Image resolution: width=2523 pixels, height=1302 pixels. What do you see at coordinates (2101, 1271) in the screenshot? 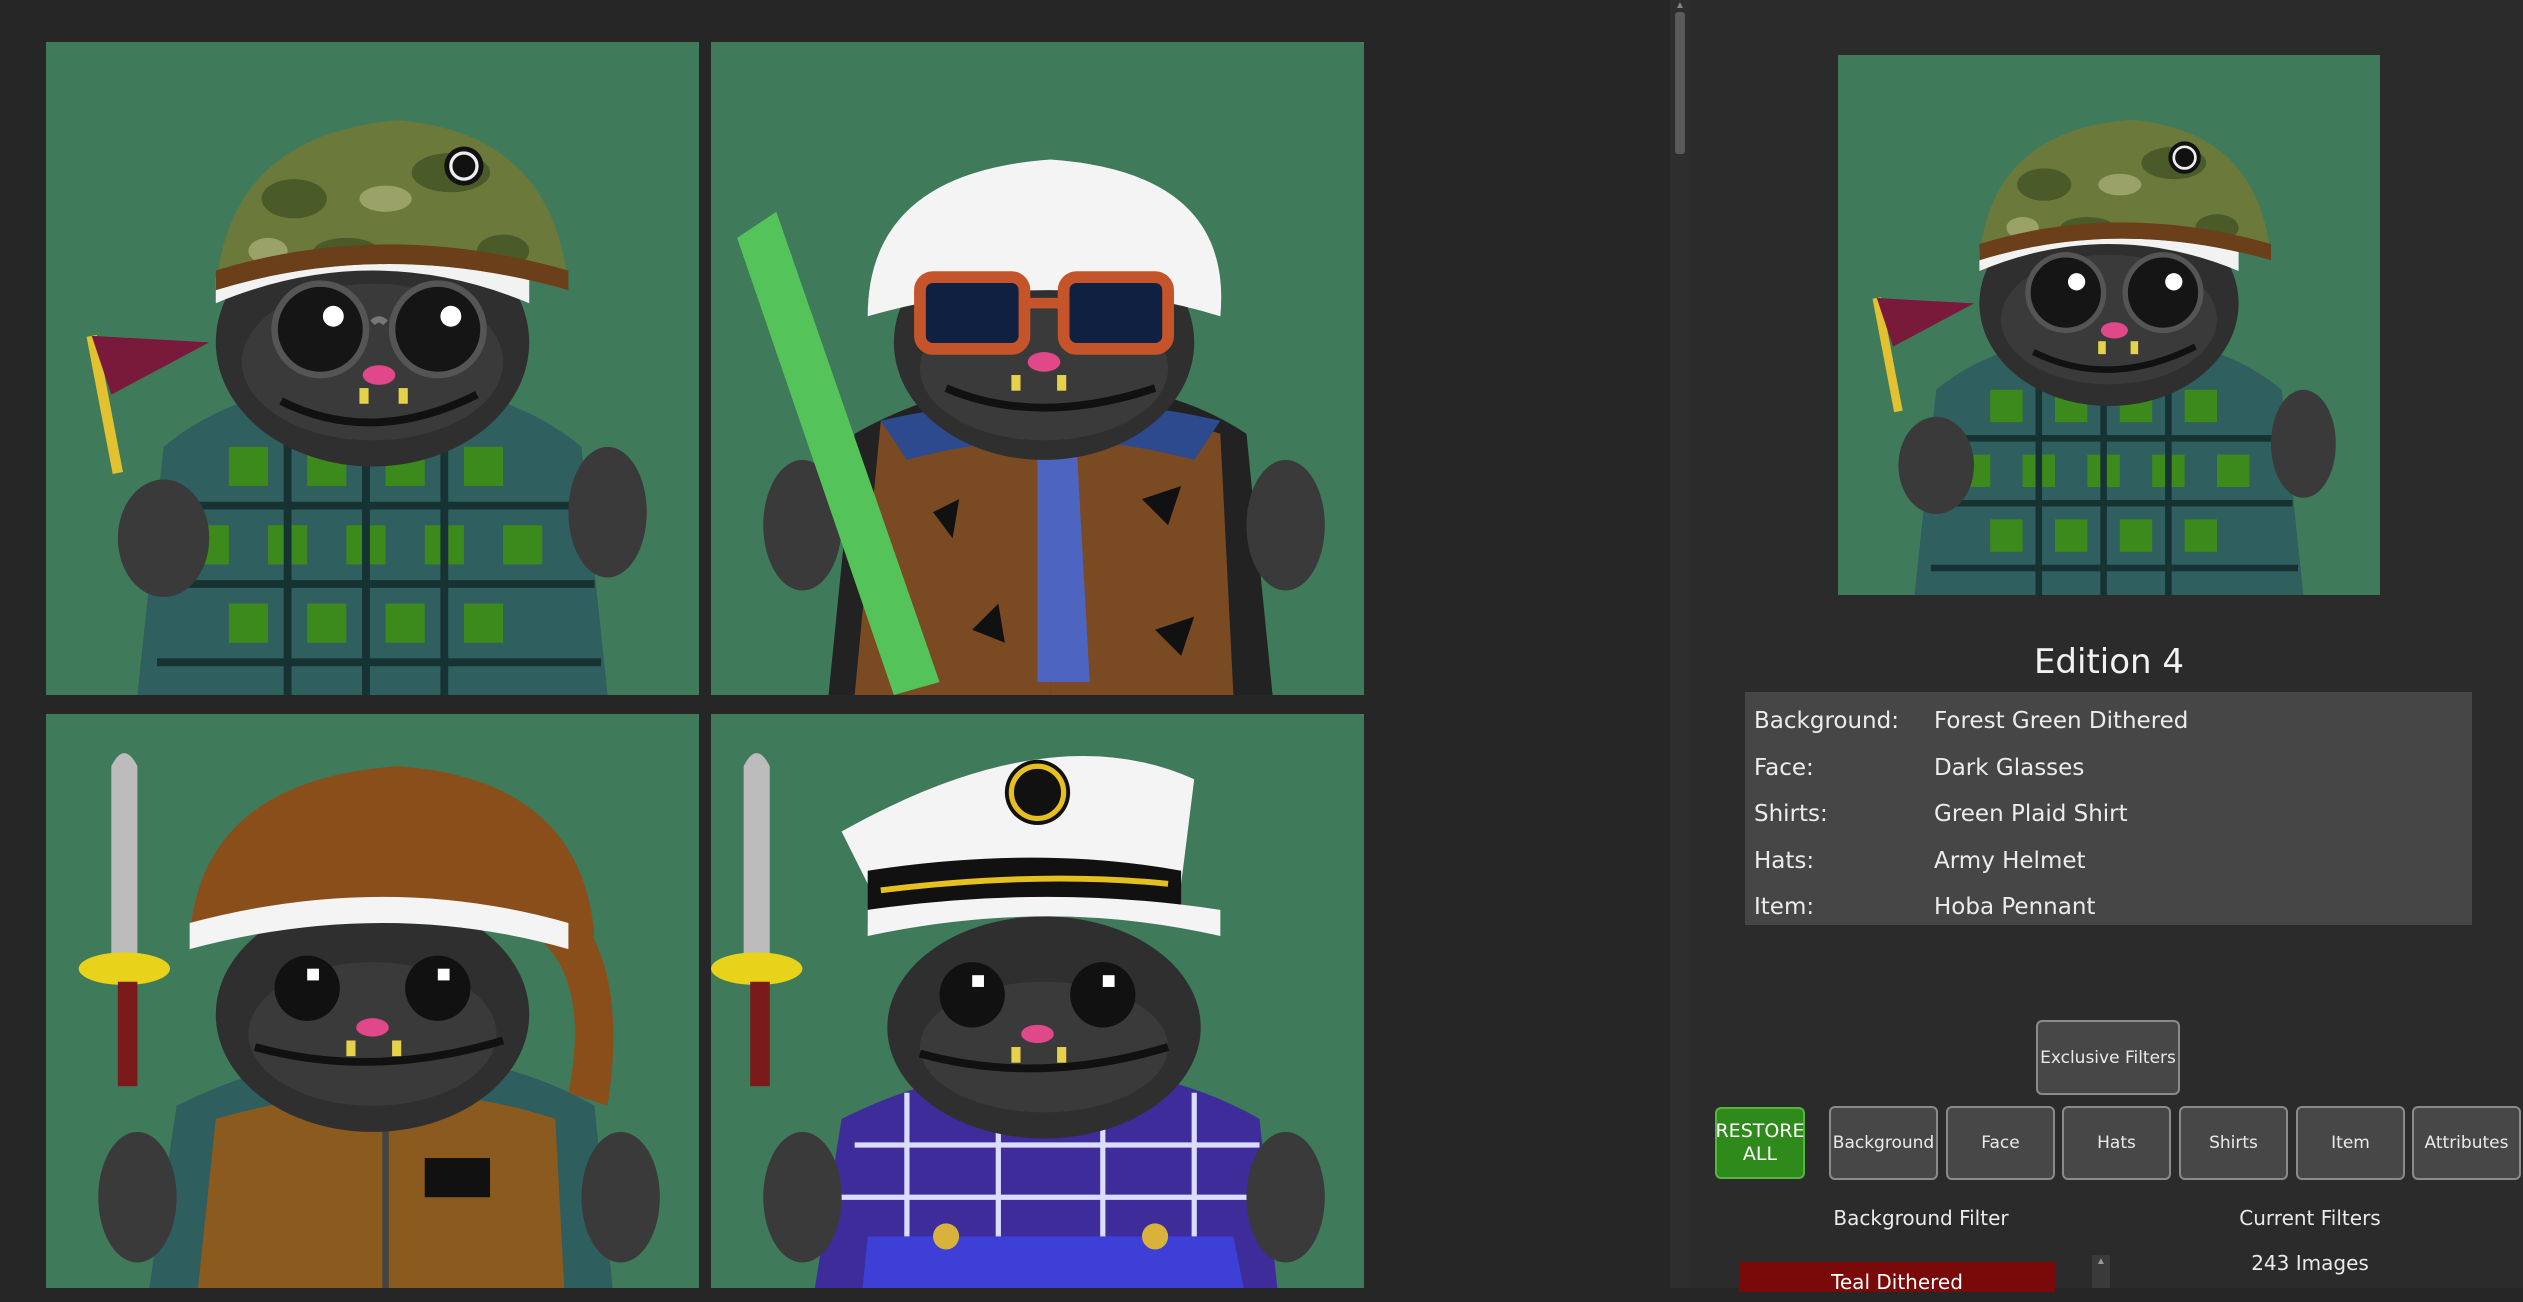
I see `filter-list-scrollbar: ▲` at bounding box center [2101, 1271].